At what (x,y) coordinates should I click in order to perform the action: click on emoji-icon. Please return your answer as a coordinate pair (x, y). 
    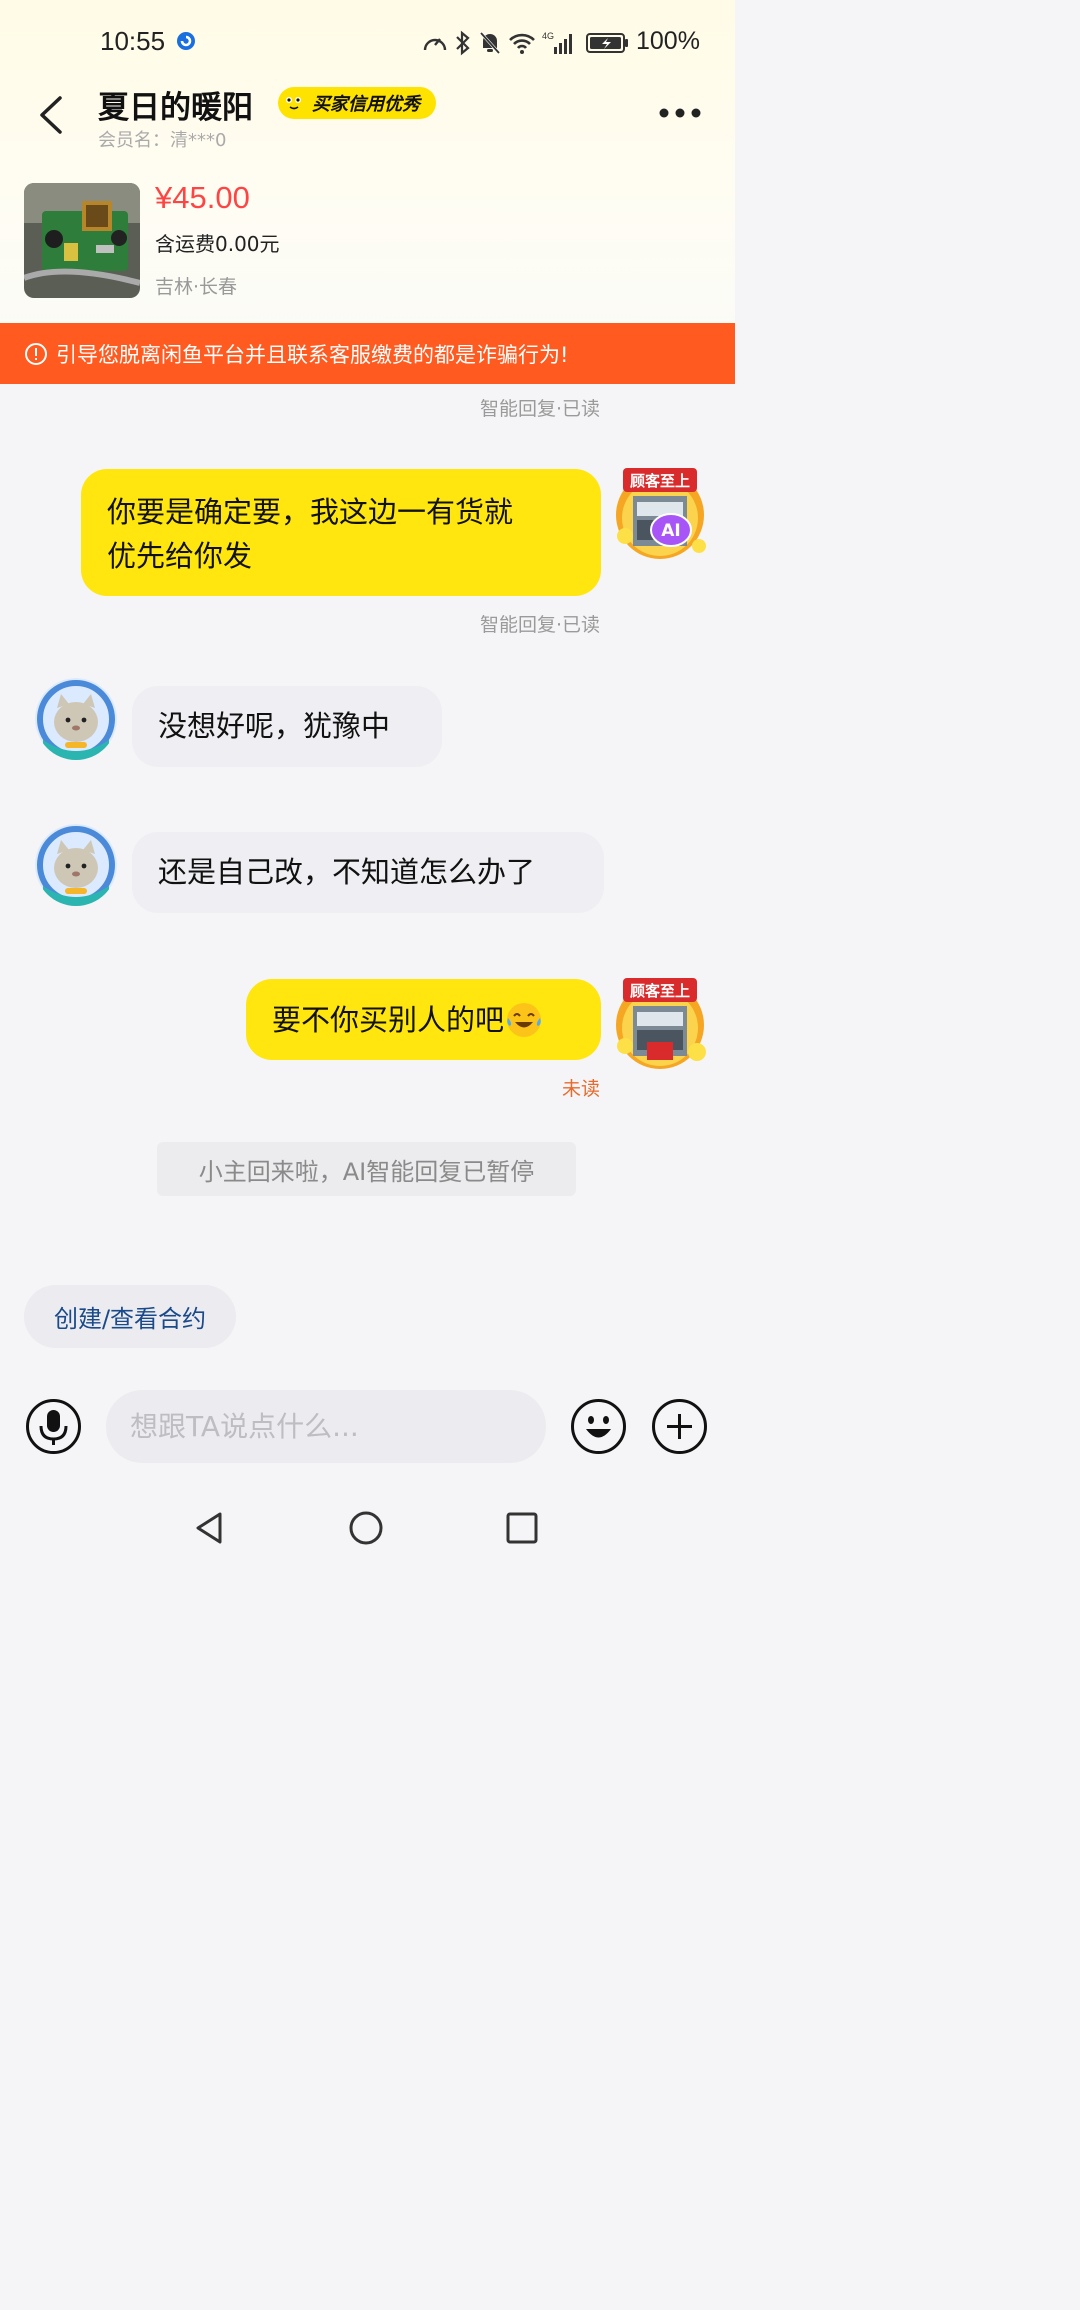
    Looking at the image, I should click on (598, 1426).